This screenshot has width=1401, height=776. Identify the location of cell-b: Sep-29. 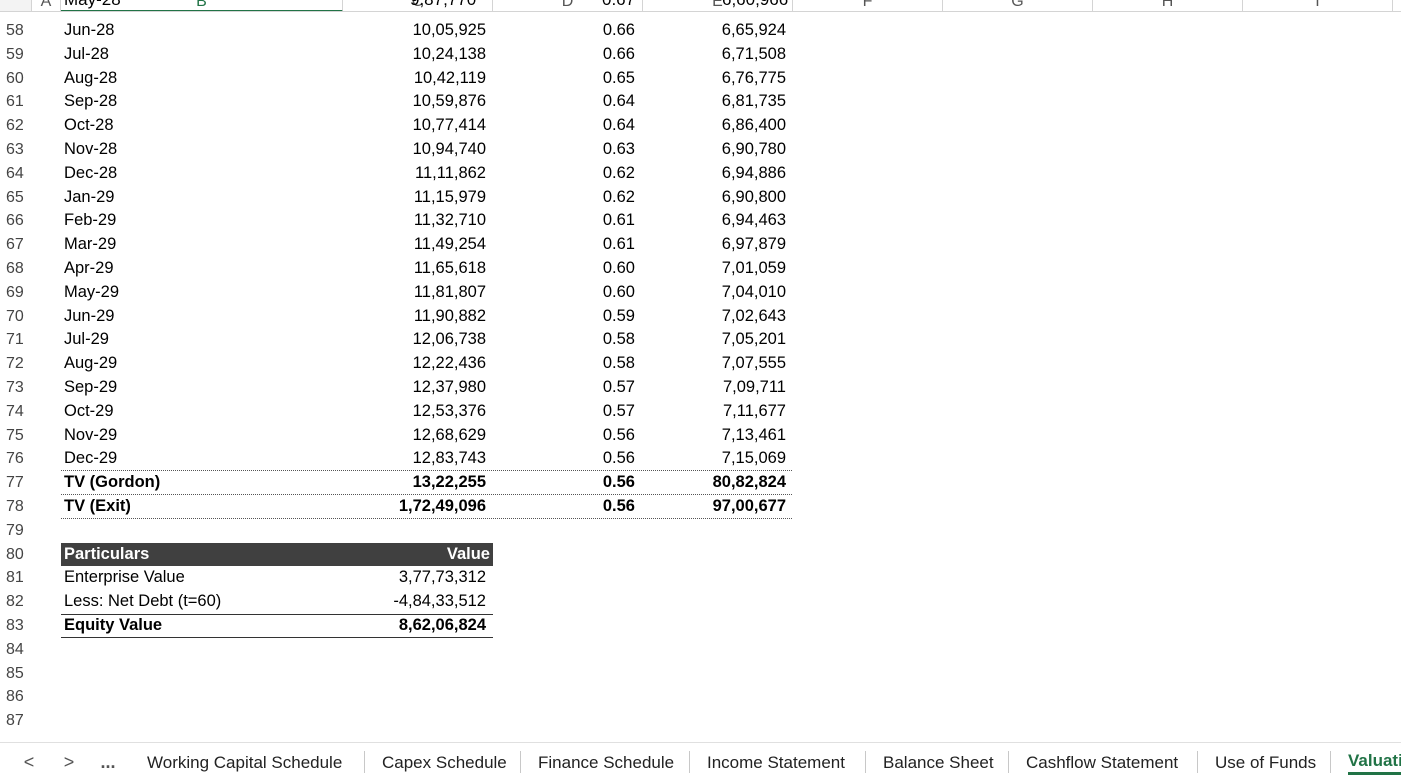
(204, 388).